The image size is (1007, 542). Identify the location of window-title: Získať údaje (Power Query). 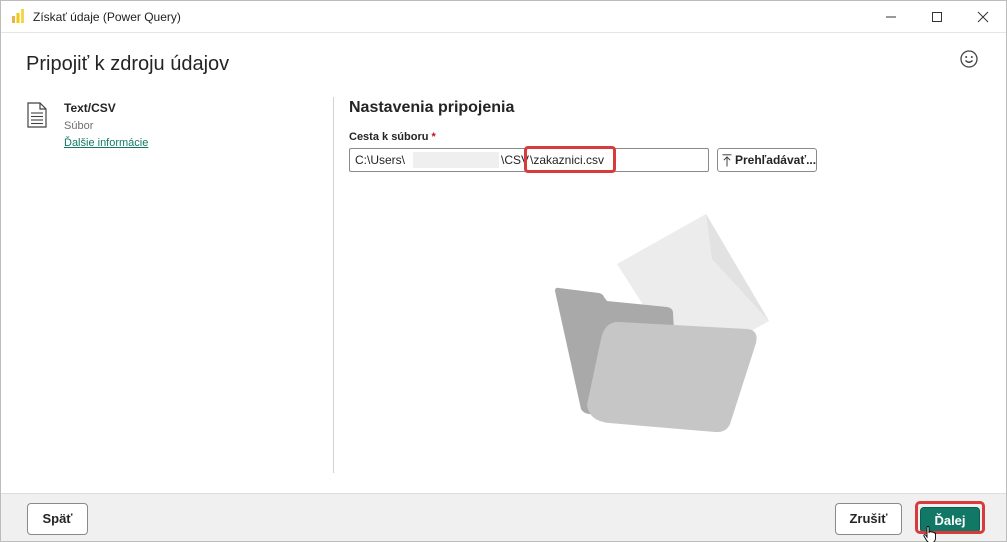
(107, 17).